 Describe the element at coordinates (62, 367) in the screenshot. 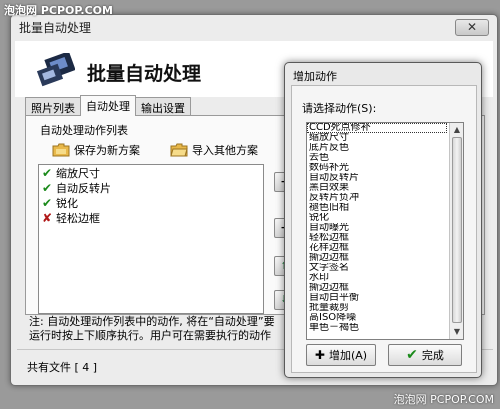

I see `file-count: 共有文件 [ 4 ]` at that location.